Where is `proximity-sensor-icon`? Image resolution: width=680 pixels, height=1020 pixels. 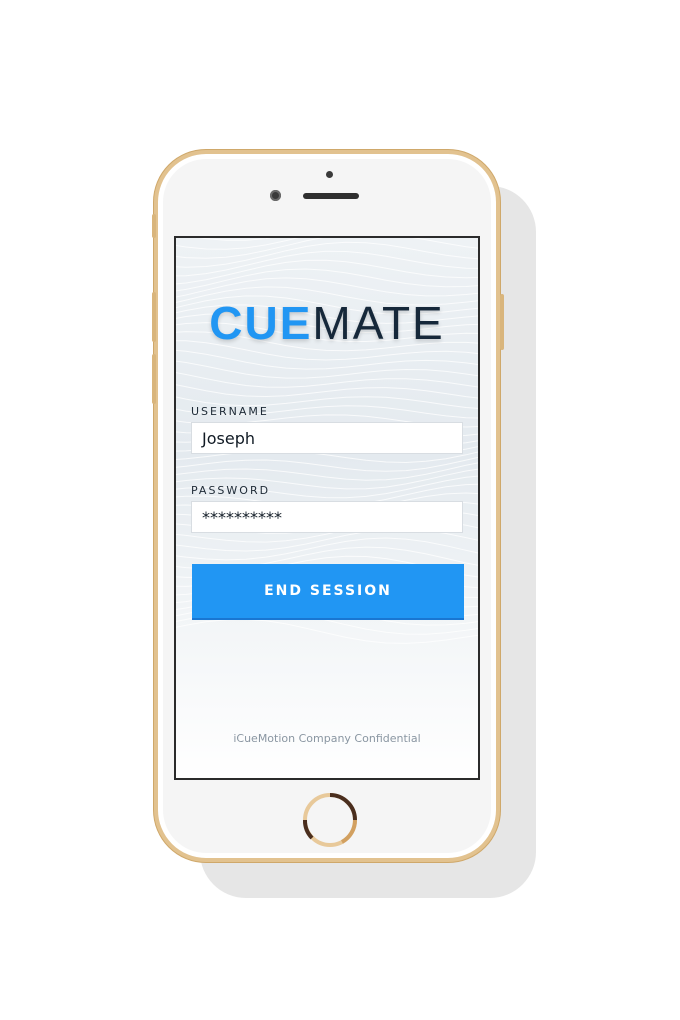
proximity-sensor-icon is located at coordinates (329, 174).